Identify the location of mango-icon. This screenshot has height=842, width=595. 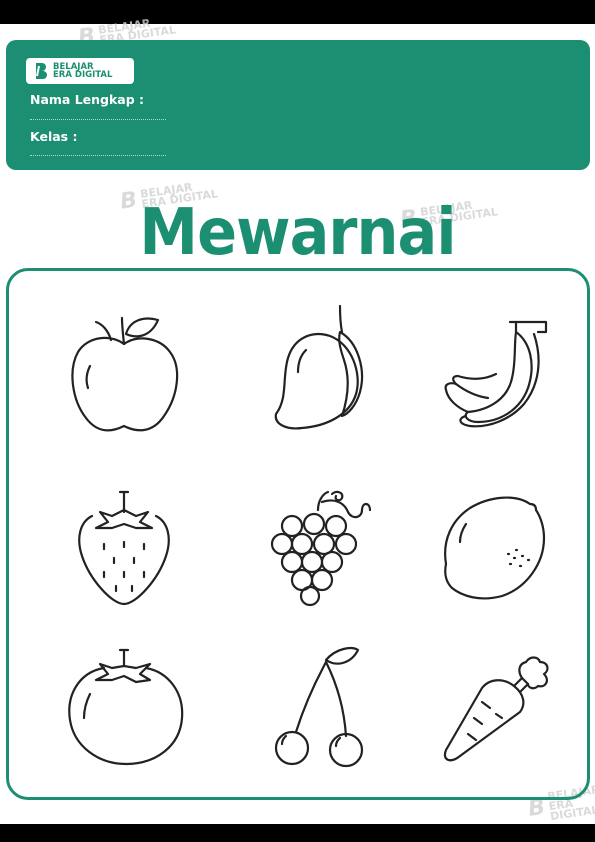
(319, 367).